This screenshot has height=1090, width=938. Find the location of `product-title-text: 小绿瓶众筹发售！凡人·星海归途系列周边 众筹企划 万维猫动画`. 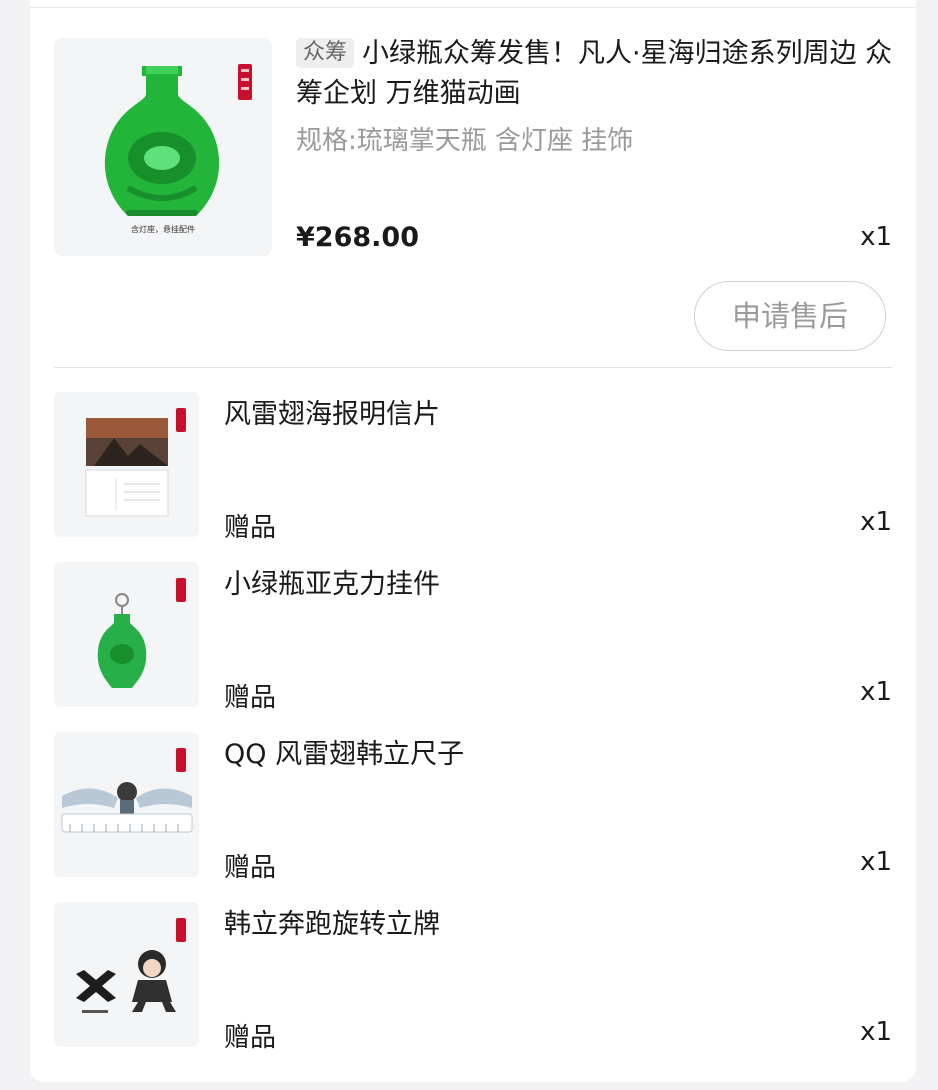

product-title-text: 小绿瓶众筹发售！凡人·星海归途系列周边 众筹企划 万维猫动画 is located at coordinates (594, 73).